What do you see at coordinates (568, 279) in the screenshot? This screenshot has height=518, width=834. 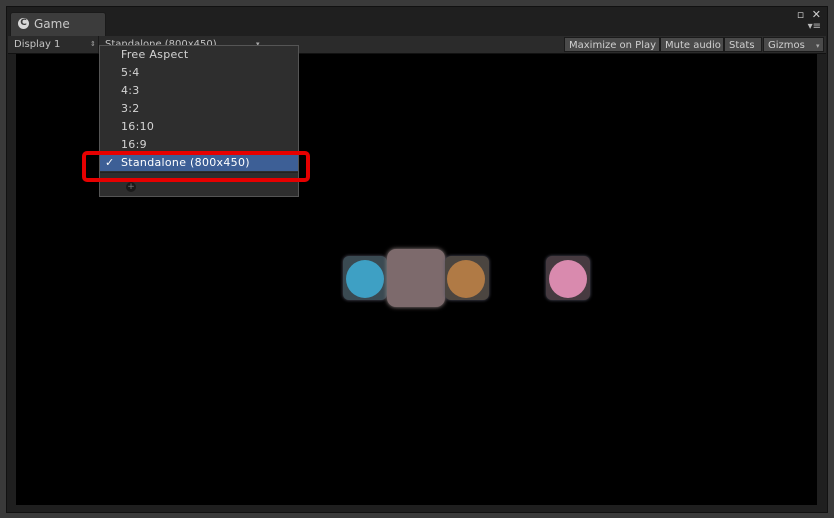 I see `pink-circle` at bounding box center [568, 279].